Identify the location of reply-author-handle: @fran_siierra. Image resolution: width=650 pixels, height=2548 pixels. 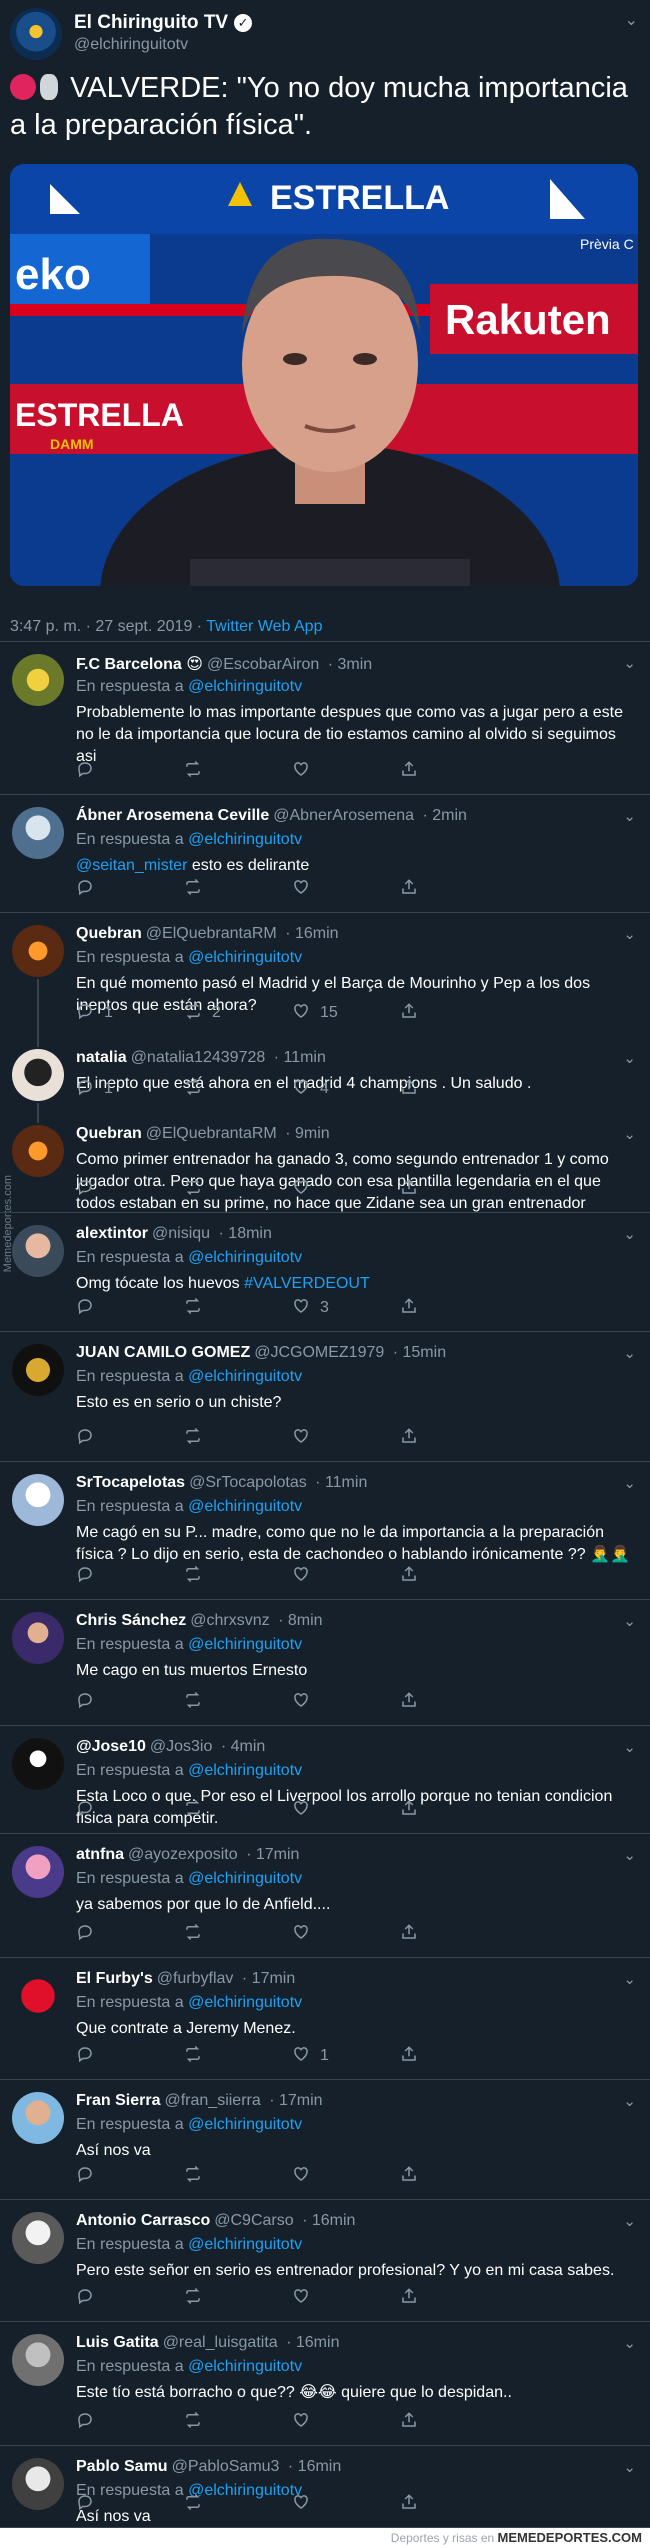
(212, 2100).